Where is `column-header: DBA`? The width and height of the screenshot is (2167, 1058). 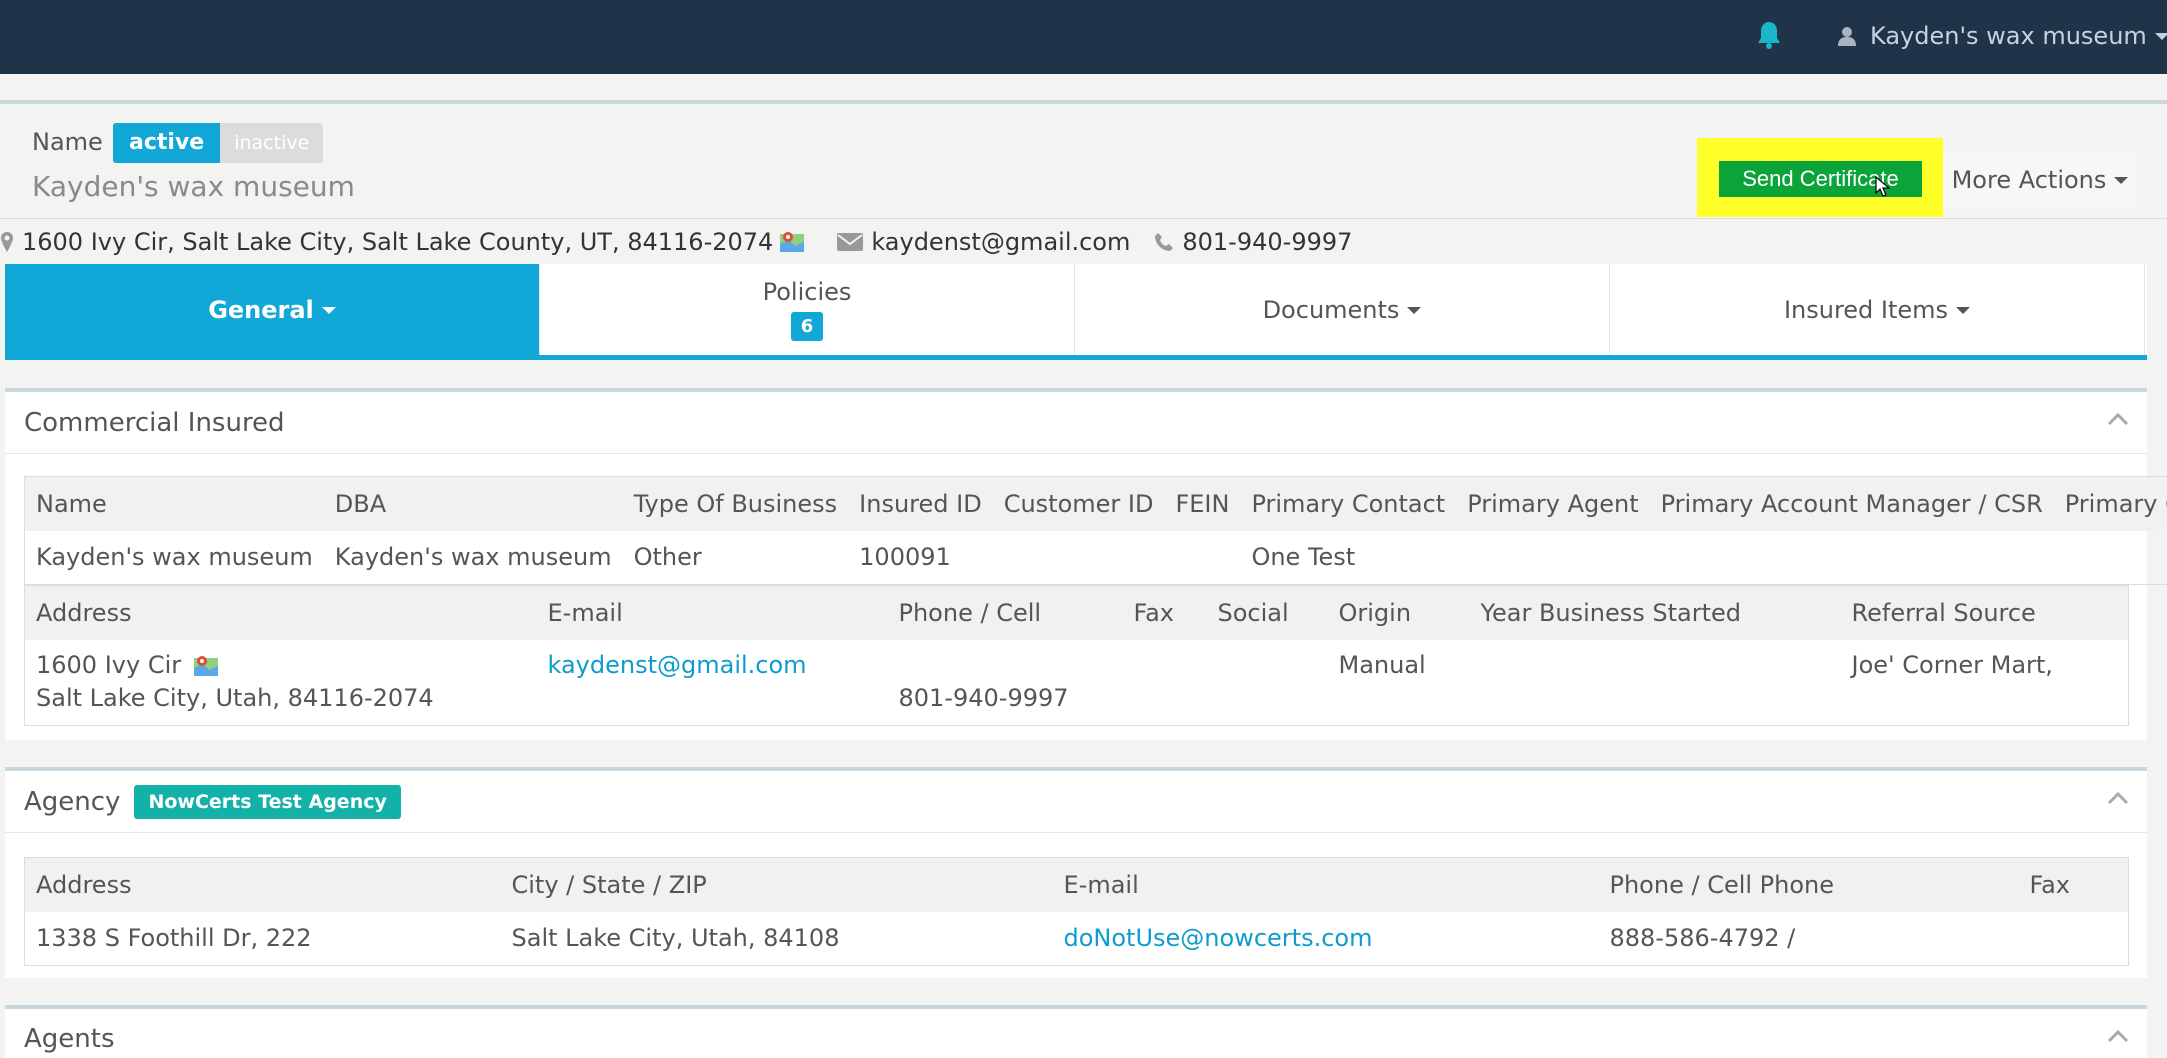 column-header: DBA is located at coordinates (473, 503).